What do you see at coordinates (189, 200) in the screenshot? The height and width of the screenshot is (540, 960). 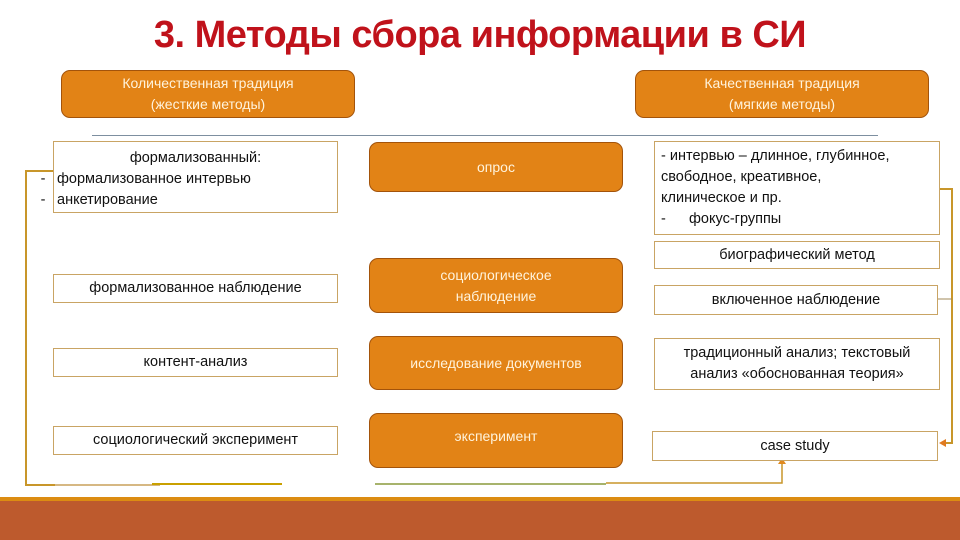 I see `formalized-survey-item: - анкетирование` at bounding box center [189, 200].